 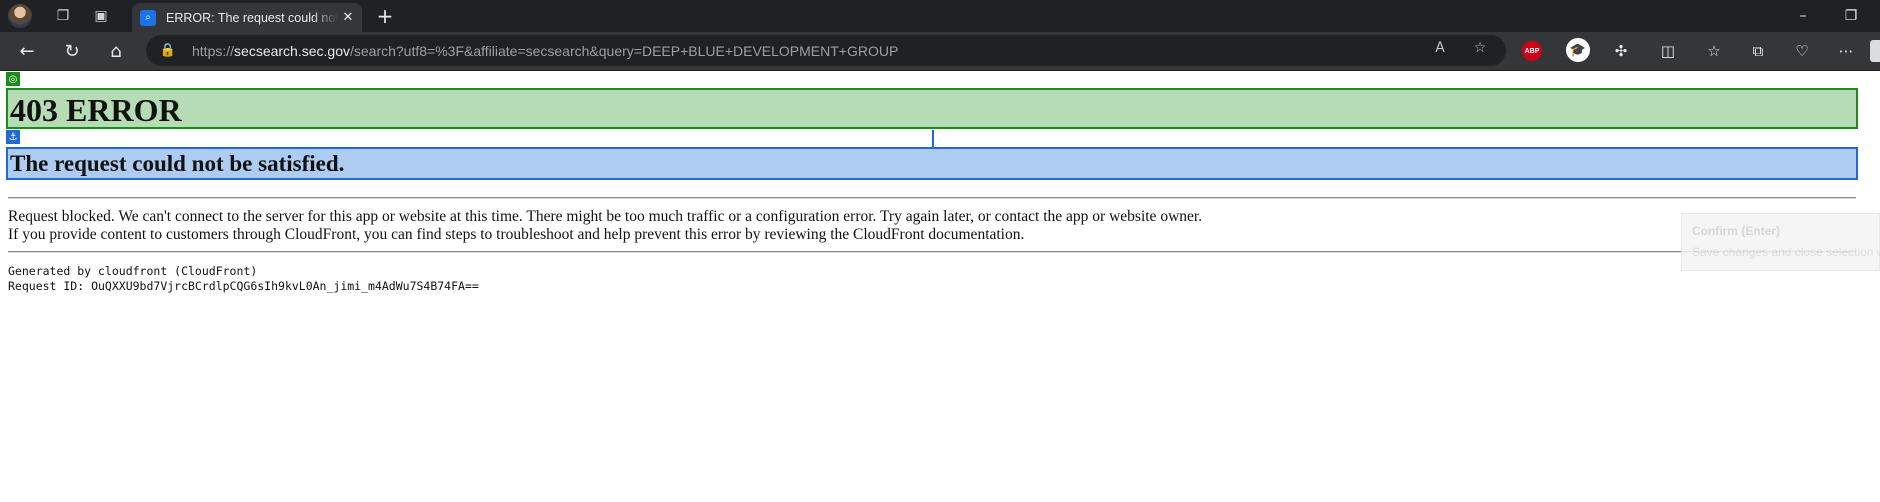 What do you see at coordinates (148, 17) in the screenshot?
I see `search-icon: ⌕` at bounding box center [148, 17].